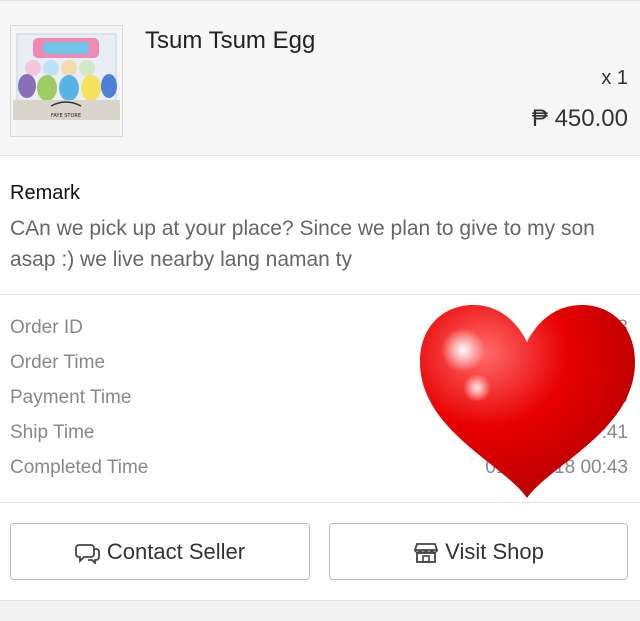 This screenshot has height=621, width=640. What do you see at coordinates (58, 362) in the screenshot?
I see `order-time-label: Order Time` at bounding box center [58, 362].